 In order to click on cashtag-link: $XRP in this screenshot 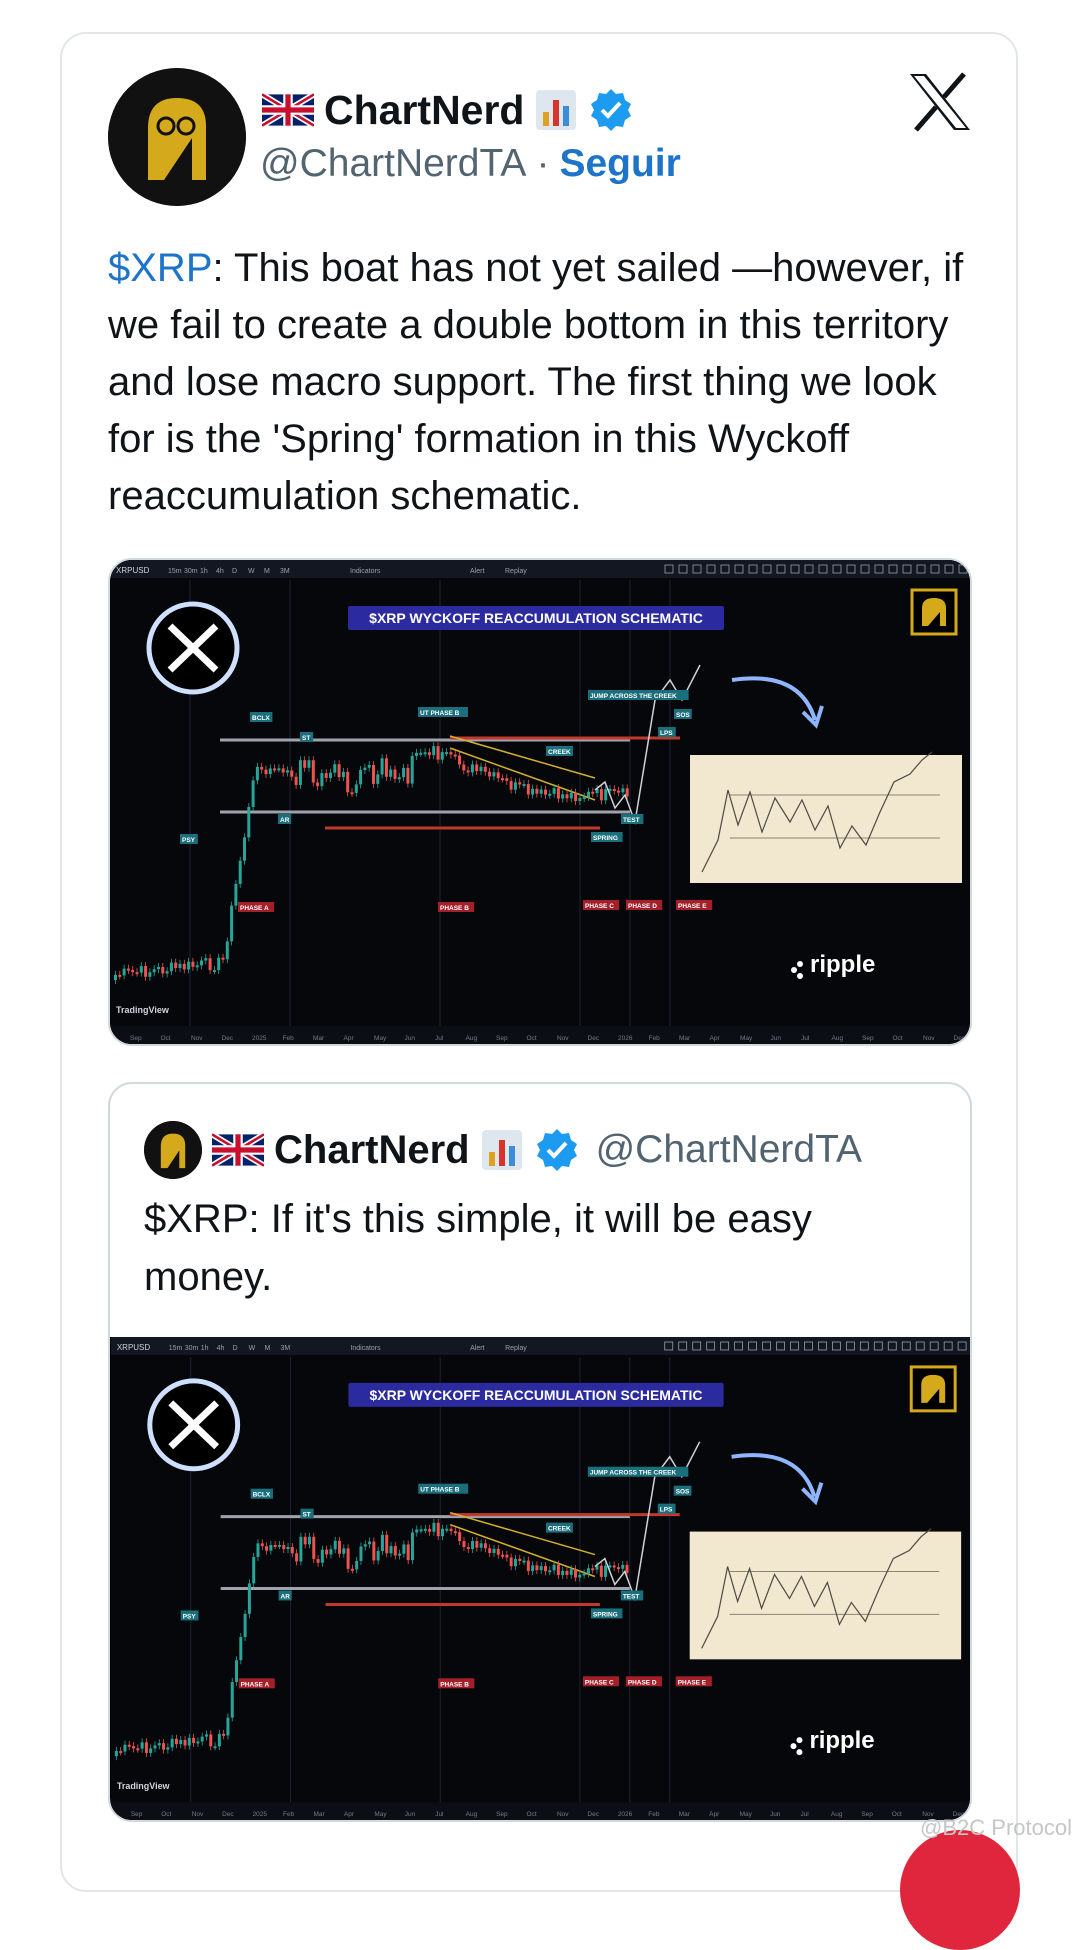, I will do `click(160, 268)`.